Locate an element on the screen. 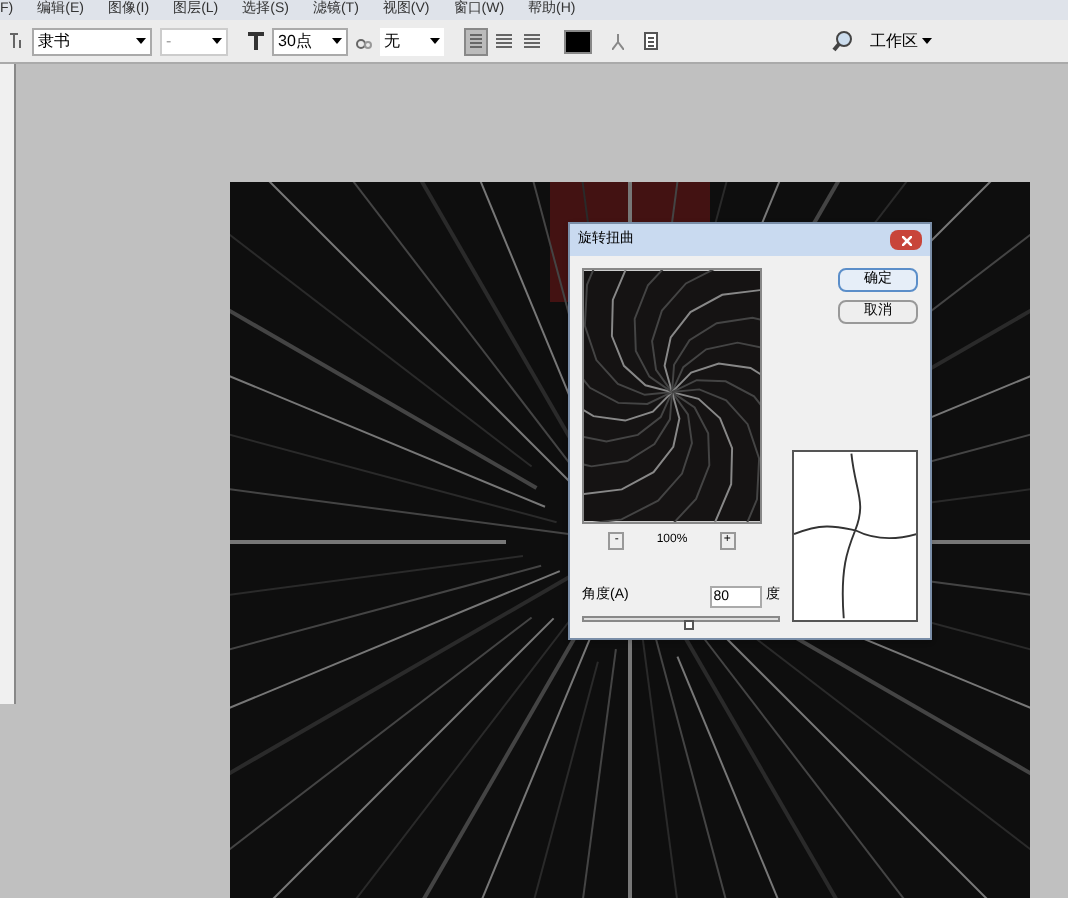 The width and height of the screenshot is (1068, 898). workspace-button: 工作区 is located at coordinates (901, 41).